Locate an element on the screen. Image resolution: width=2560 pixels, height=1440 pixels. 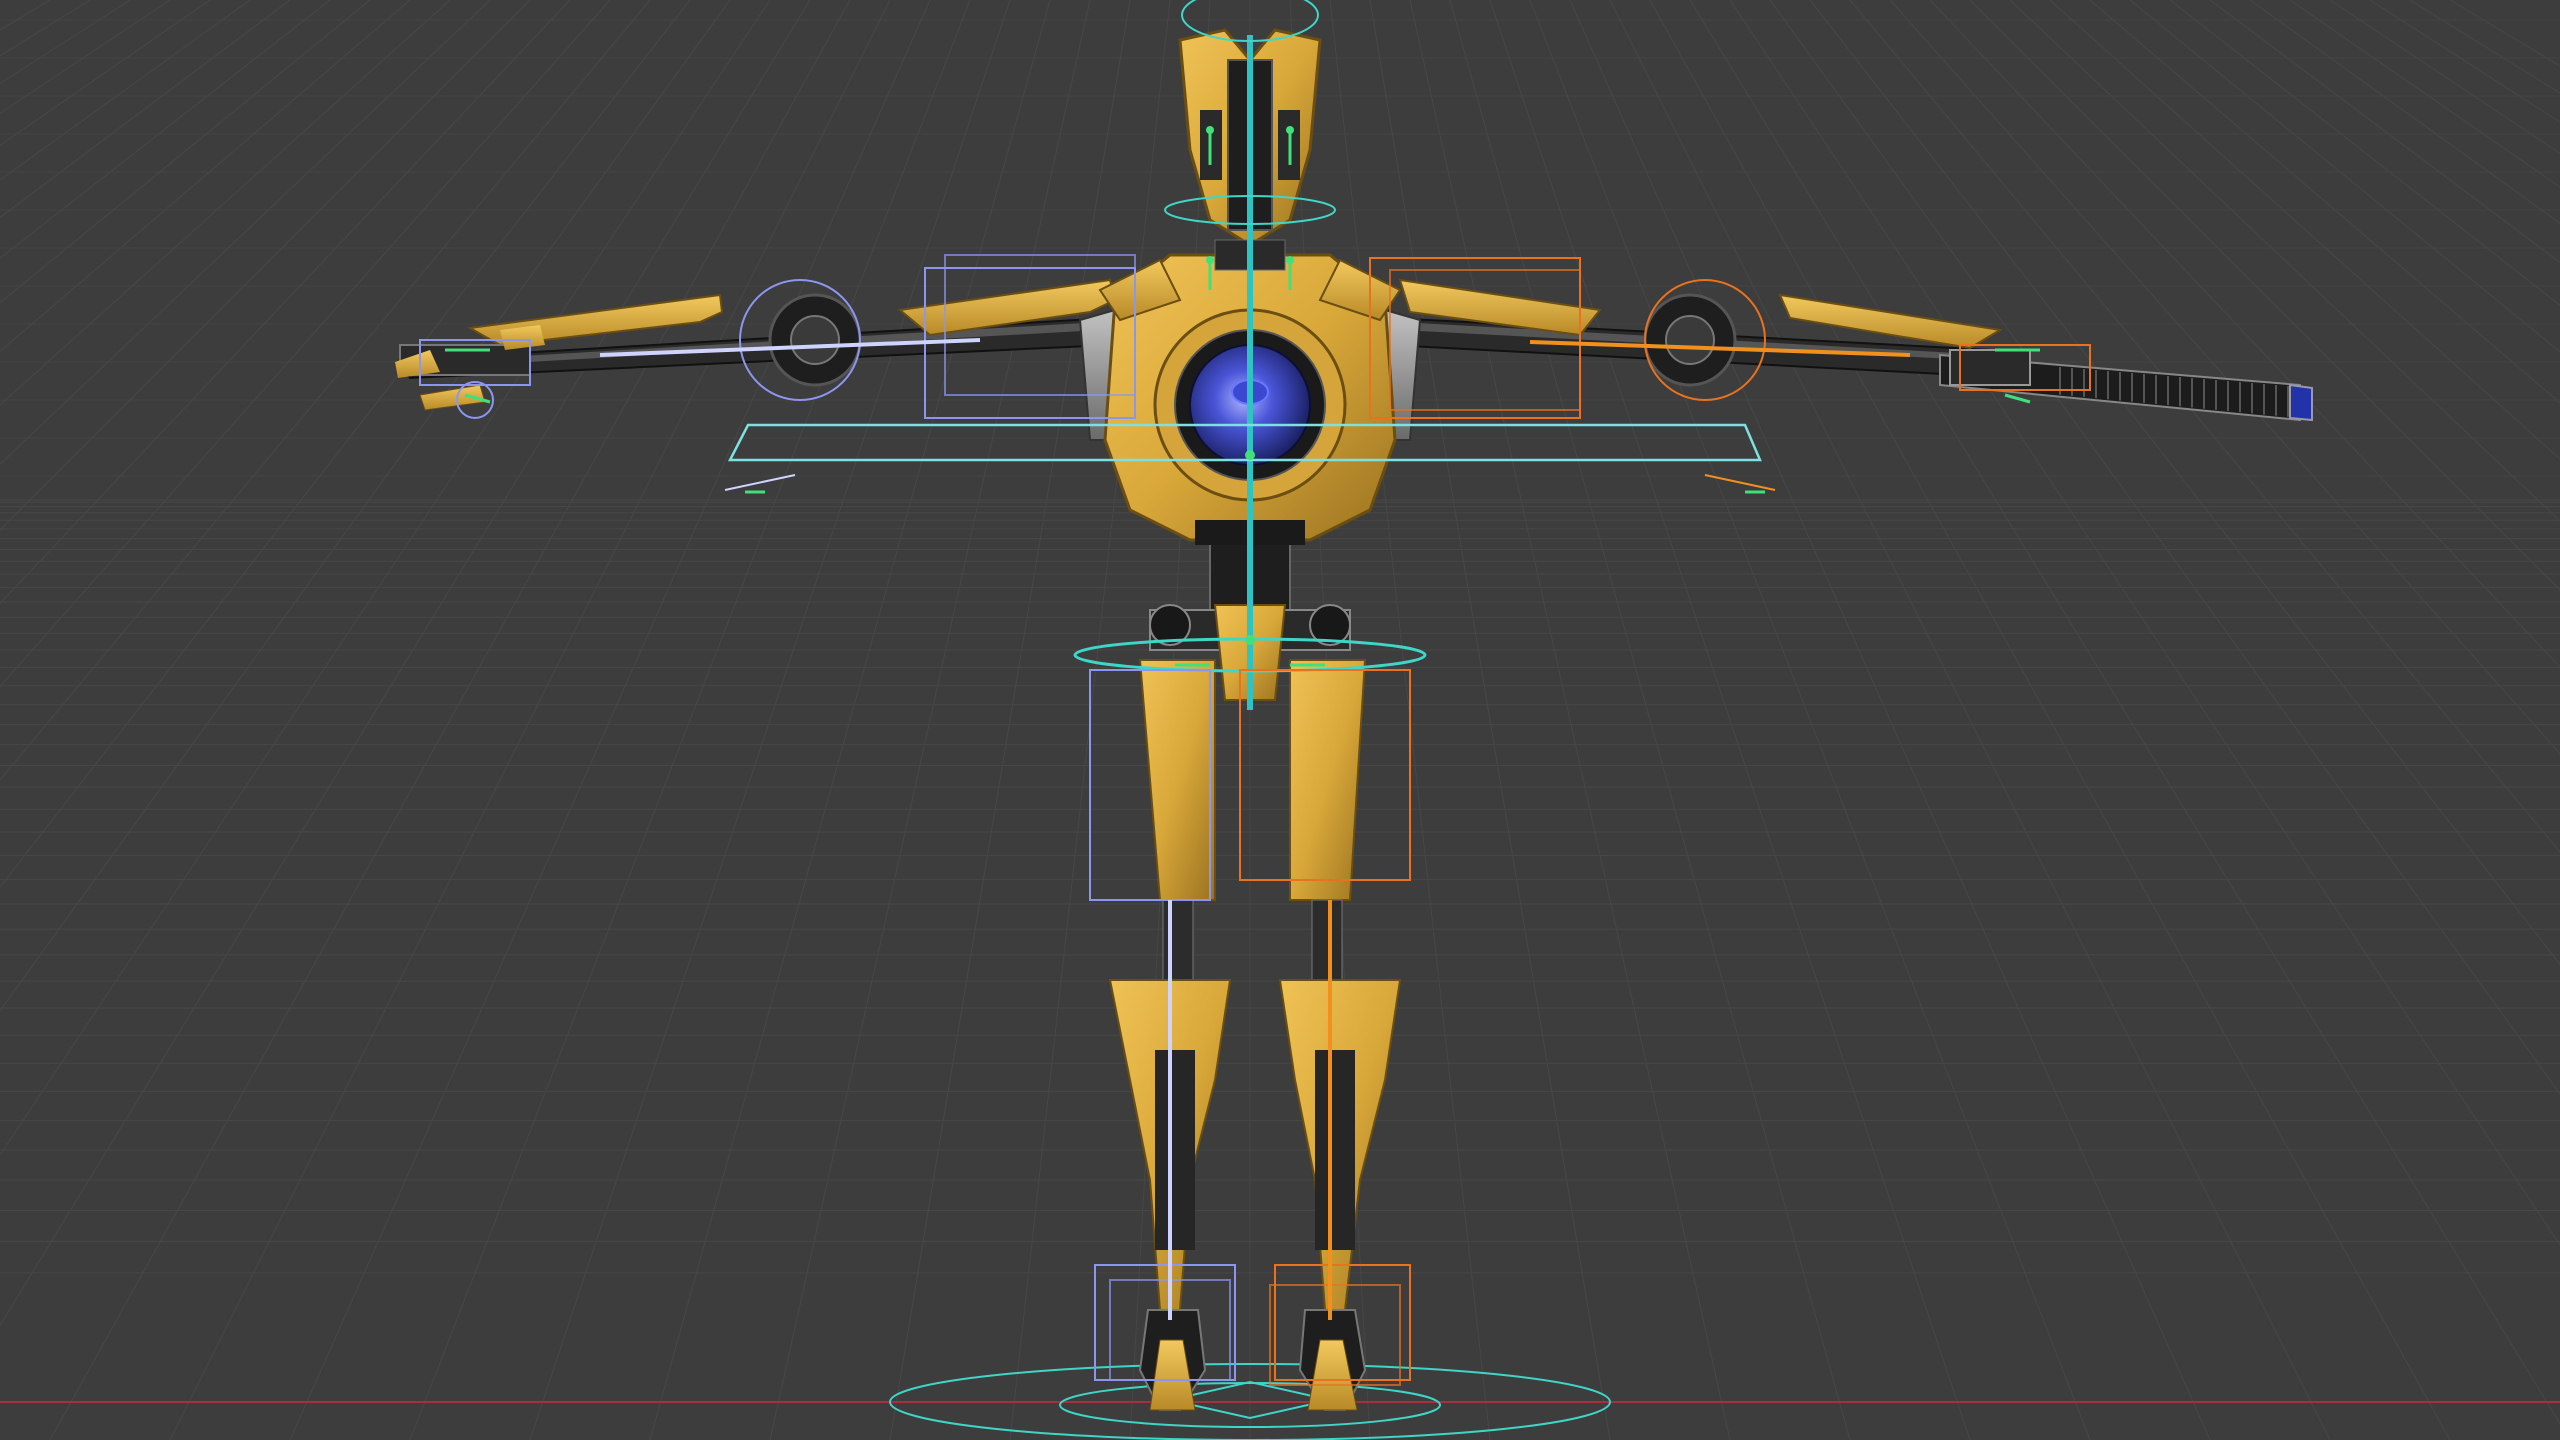
right-leg is located at coordinates (1340, 1035).